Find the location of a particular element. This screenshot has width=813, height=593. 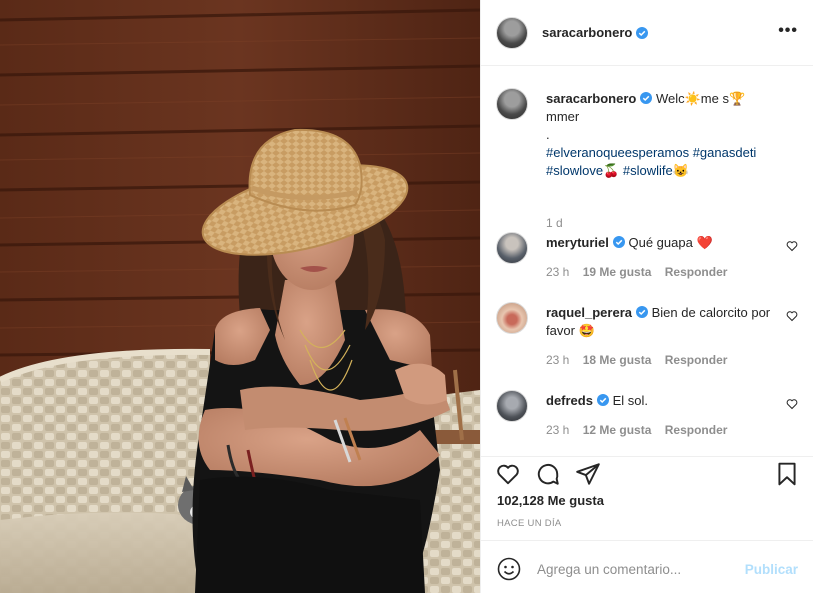

caption-meta: 1 d is located at coordinates (559, 223).